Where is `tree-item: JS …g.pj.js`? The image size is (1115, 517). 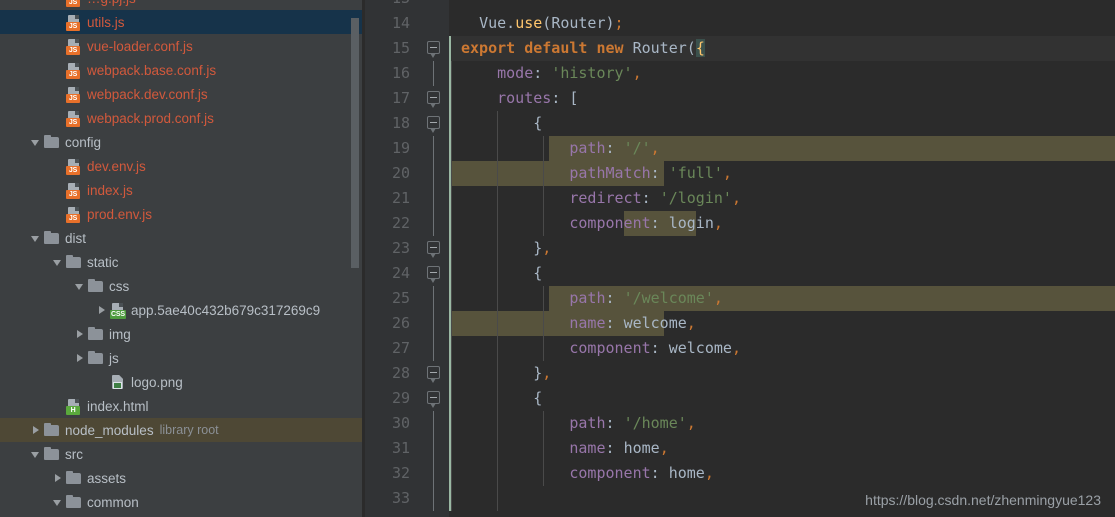
tree-item: JS …g.pj.js is located at coordinates (182, 5).